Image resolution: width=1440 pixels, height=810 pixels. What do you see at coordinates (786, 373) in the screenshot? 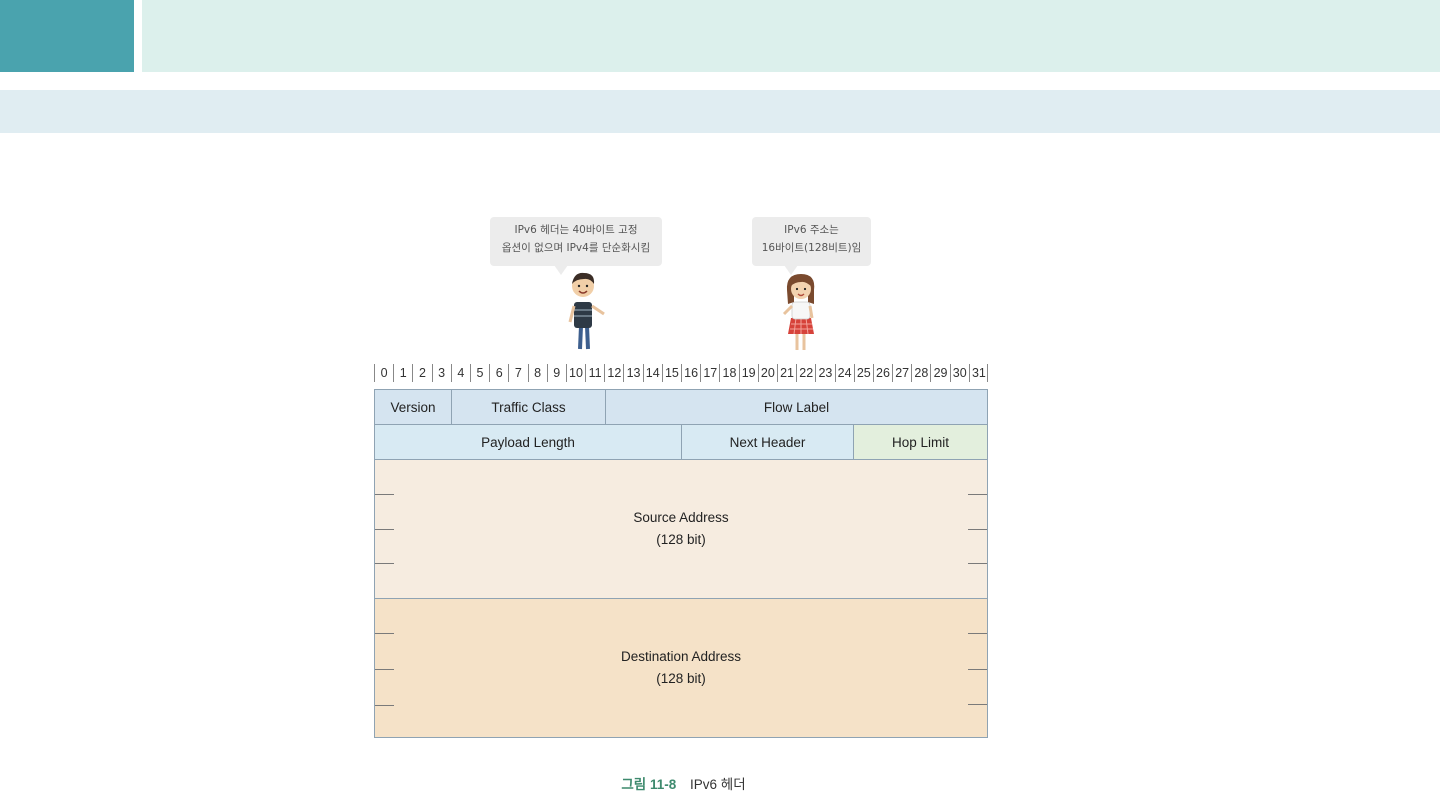
I see `bit-label: 21` at bounding box center [786, 373].